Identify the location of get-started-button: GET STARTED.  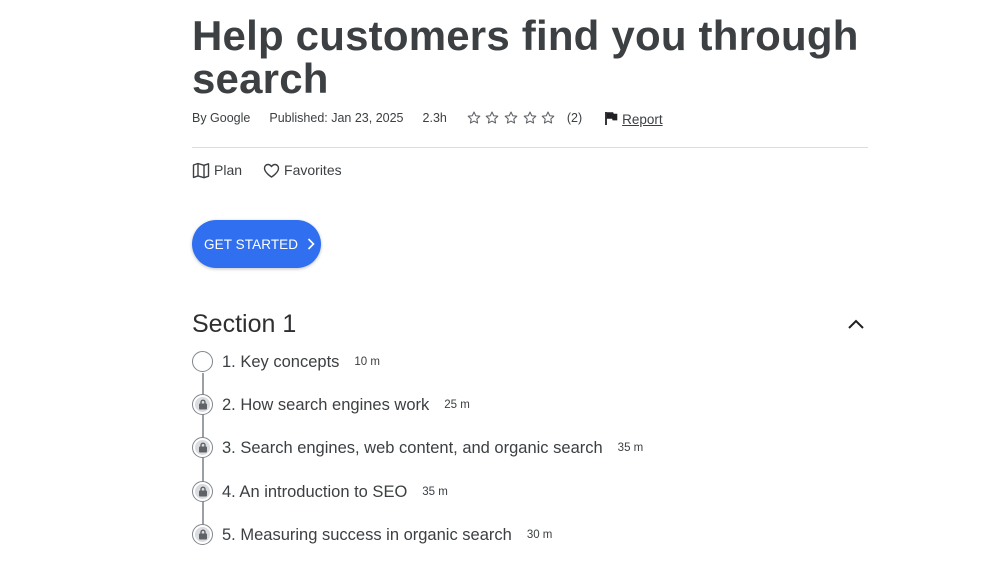
(256, 244).